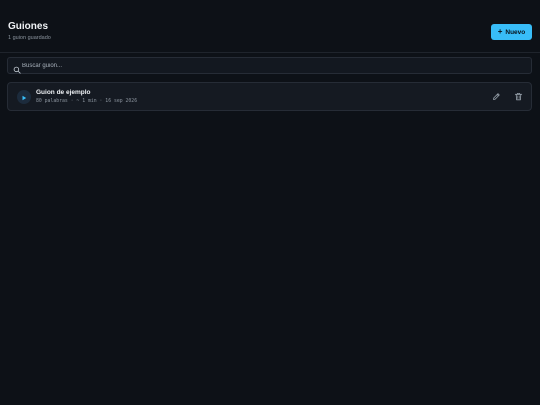  What do you see at coordinates (515, 32) in the screenshot?
I see `new-button-label: Nuevo` at bounding box center [515, 32].